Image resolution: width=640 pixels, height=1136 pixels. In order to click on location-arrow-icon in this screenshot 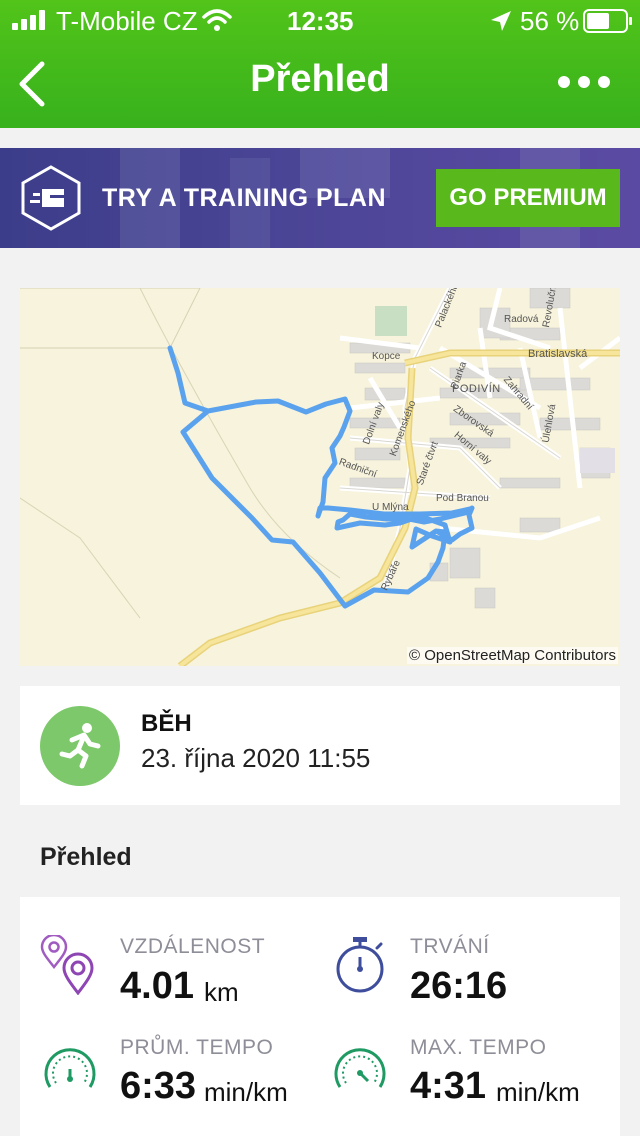, I will do `click(501, 21)`.